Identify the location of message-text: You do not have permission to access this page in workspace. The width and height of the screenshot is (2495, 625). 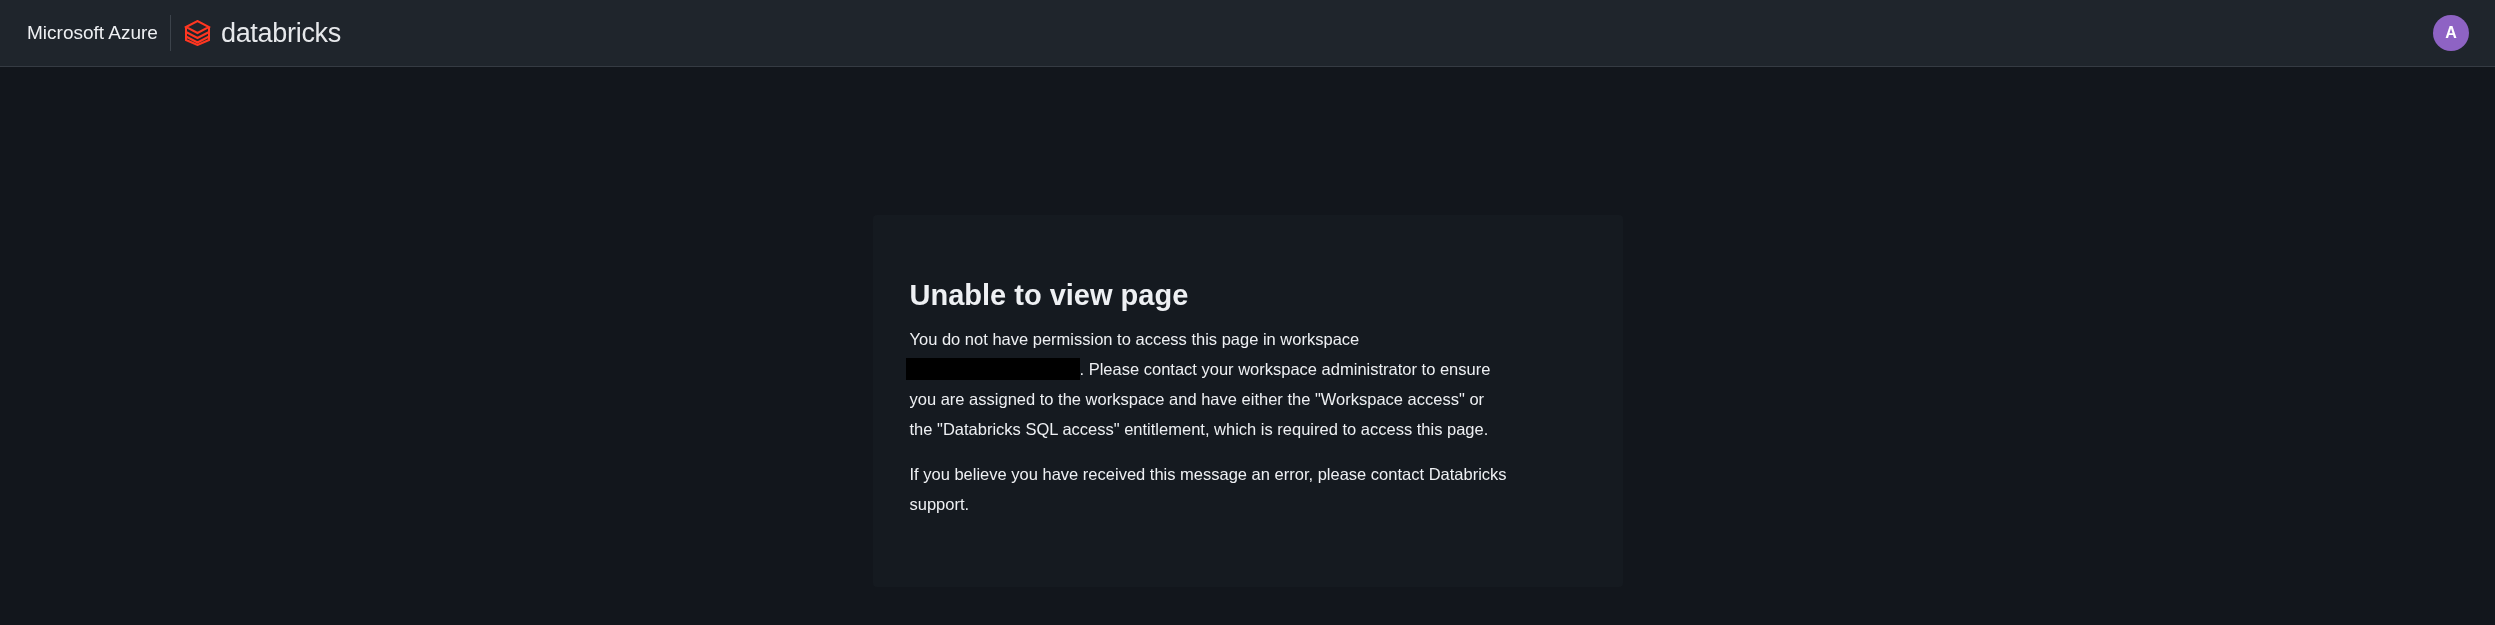
(1134, 339).